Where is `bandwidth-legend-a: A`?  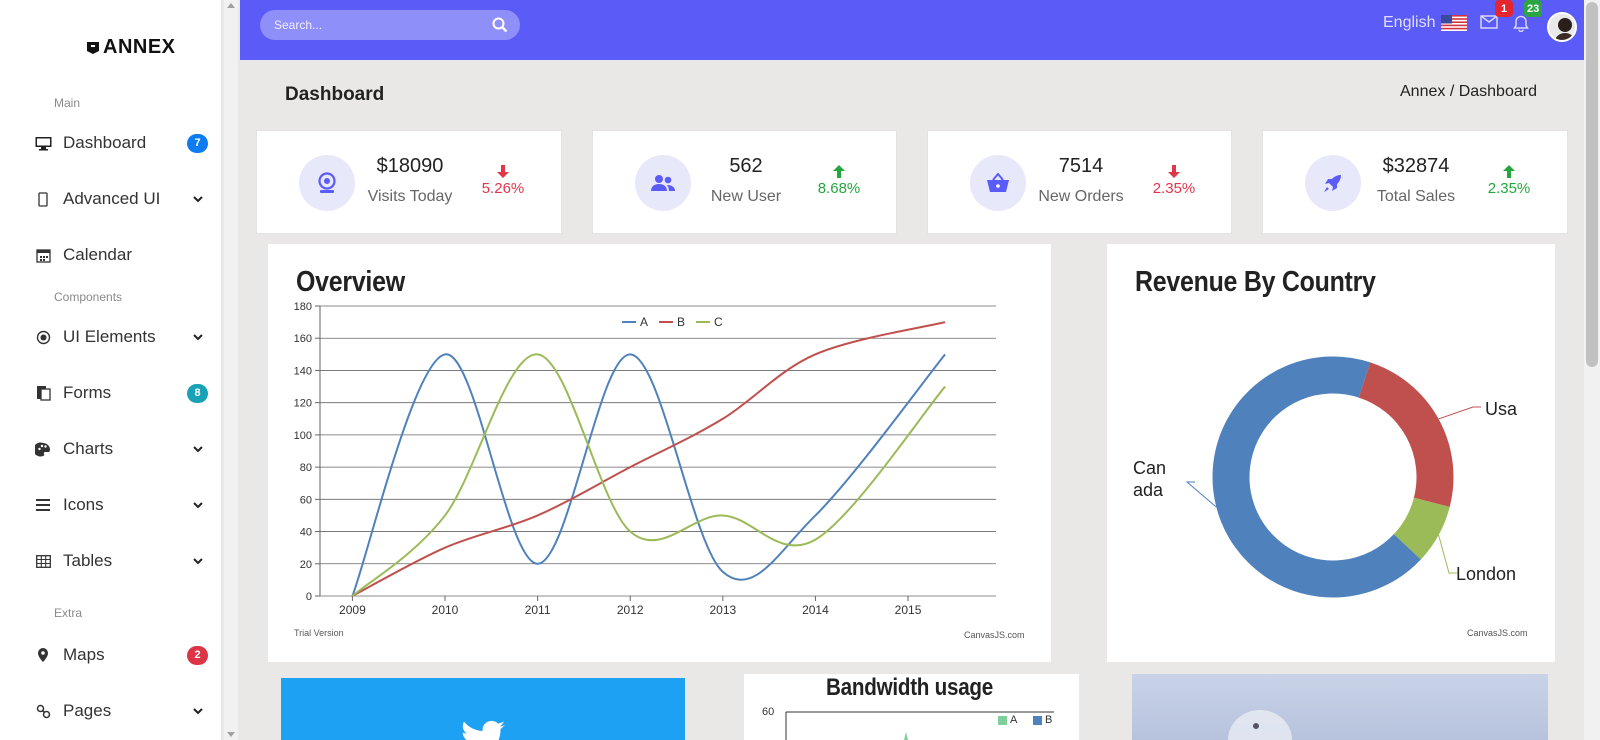
bandwidth-legend-a: A is located at coordinates (1014, 720).